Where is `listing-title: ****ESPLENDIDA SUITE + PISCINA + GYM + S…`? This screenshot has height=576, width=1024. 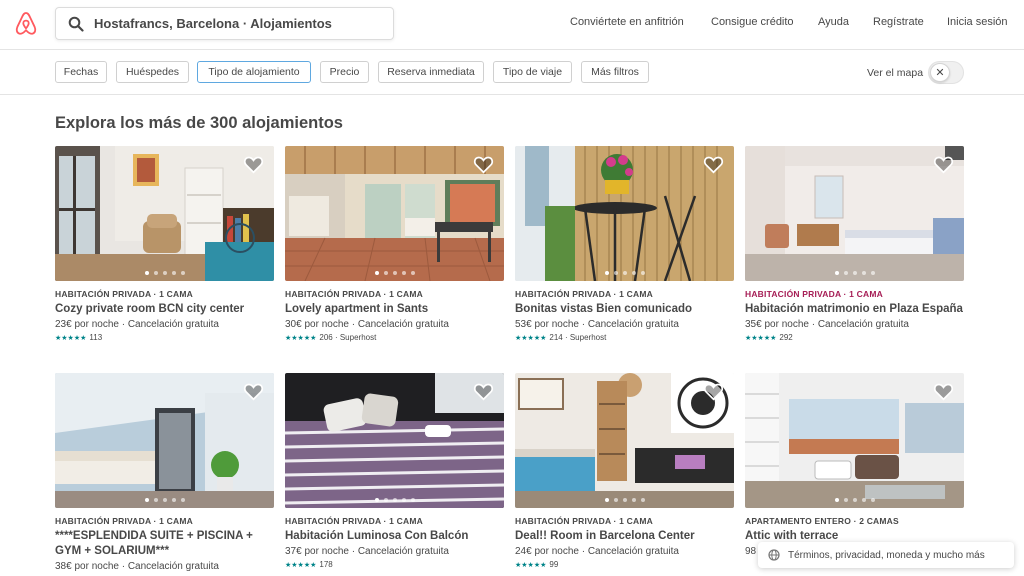 listing-title: ****ESPLENDIDA SUITE + PISCINA + GYM + S… is located at coordinates (164, 544).